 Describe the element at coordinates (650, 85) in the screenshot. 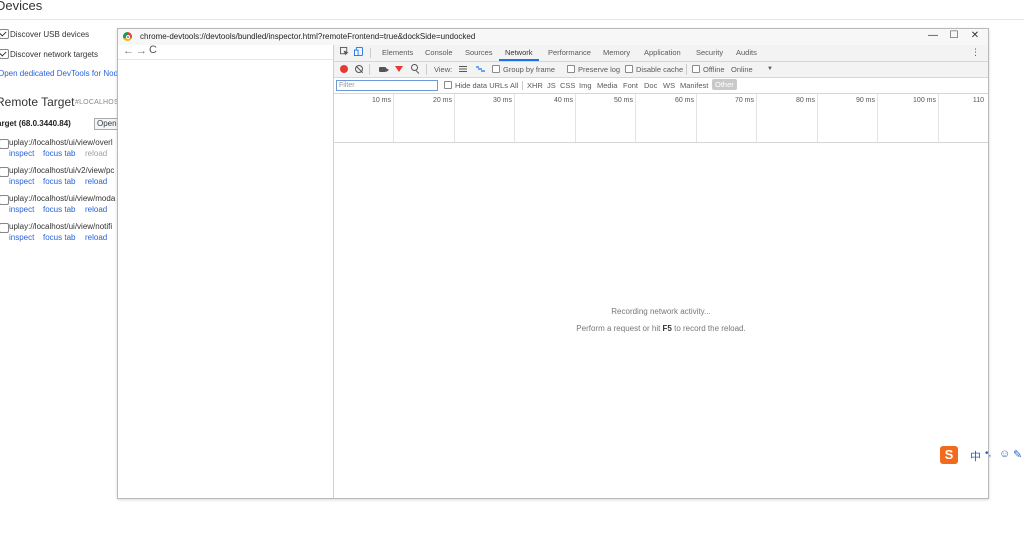

I see `filter-type-doc: Doc` at that location.